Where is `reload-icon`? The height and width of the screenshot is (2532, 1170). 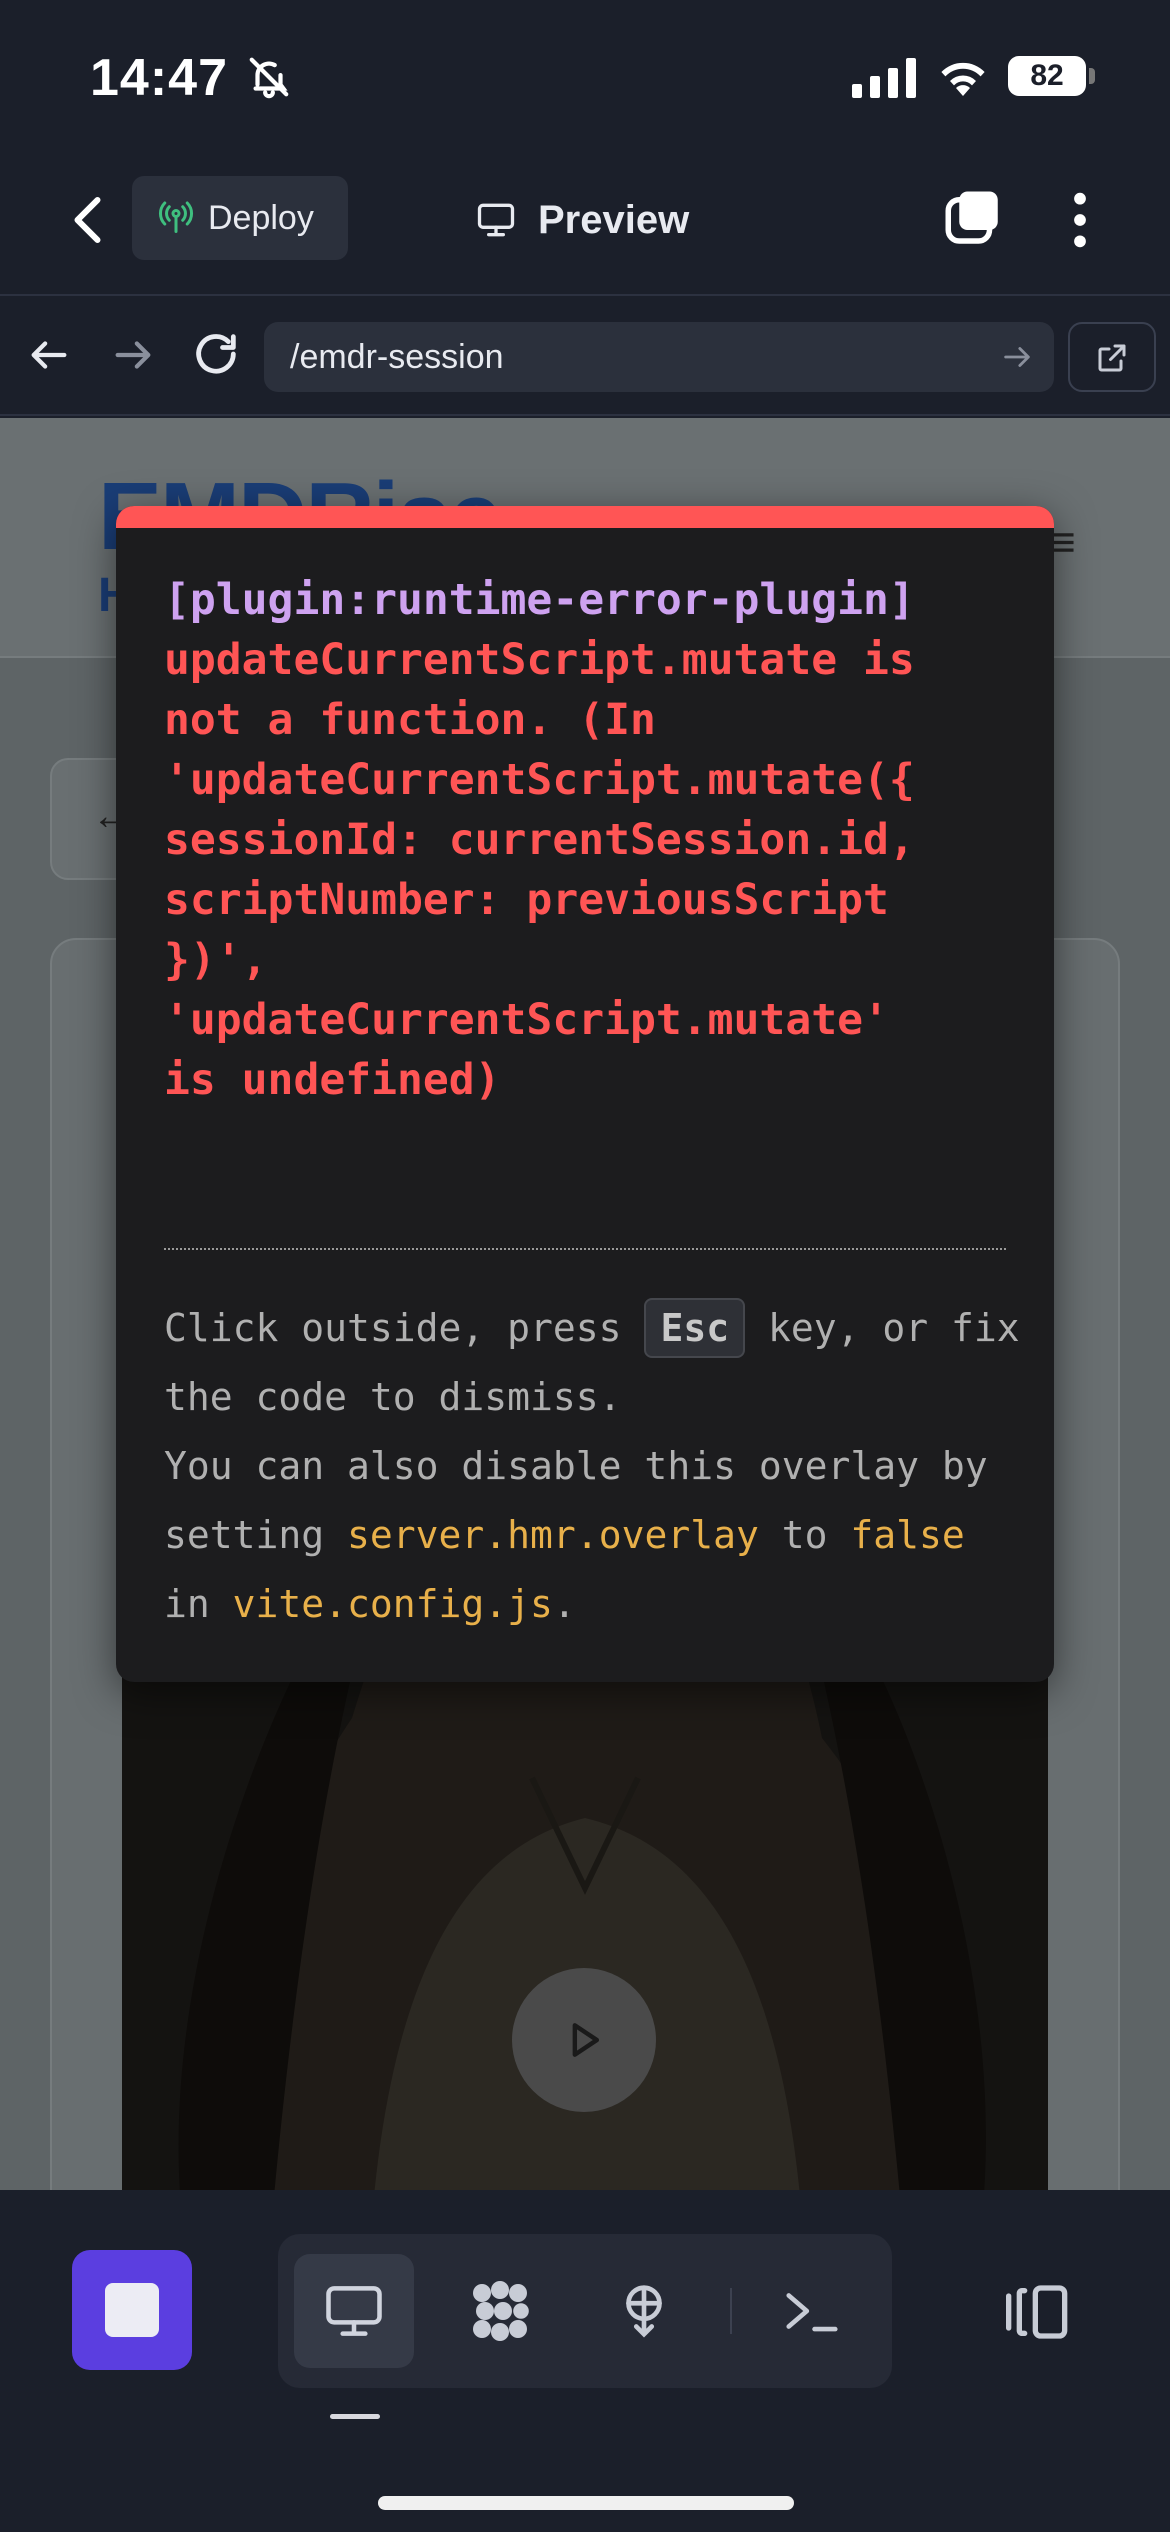 reload-icon is located at coordinates (216, 354).